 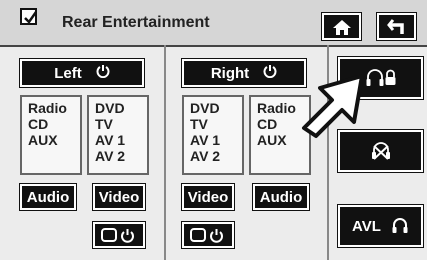 I want to click on right-label: Right, so click(x=230, y=73).